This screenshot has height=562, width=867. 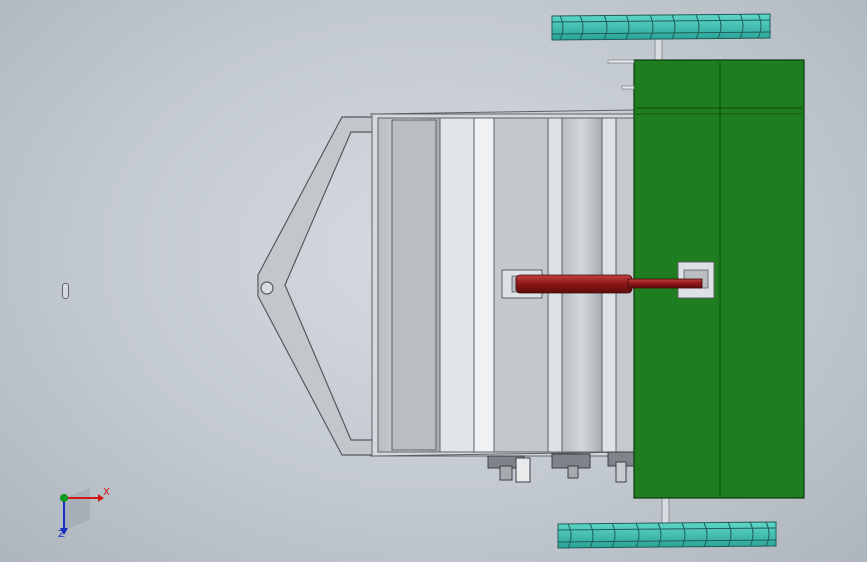 I want to click on drive-sprockets, so click(x=562, y=467).